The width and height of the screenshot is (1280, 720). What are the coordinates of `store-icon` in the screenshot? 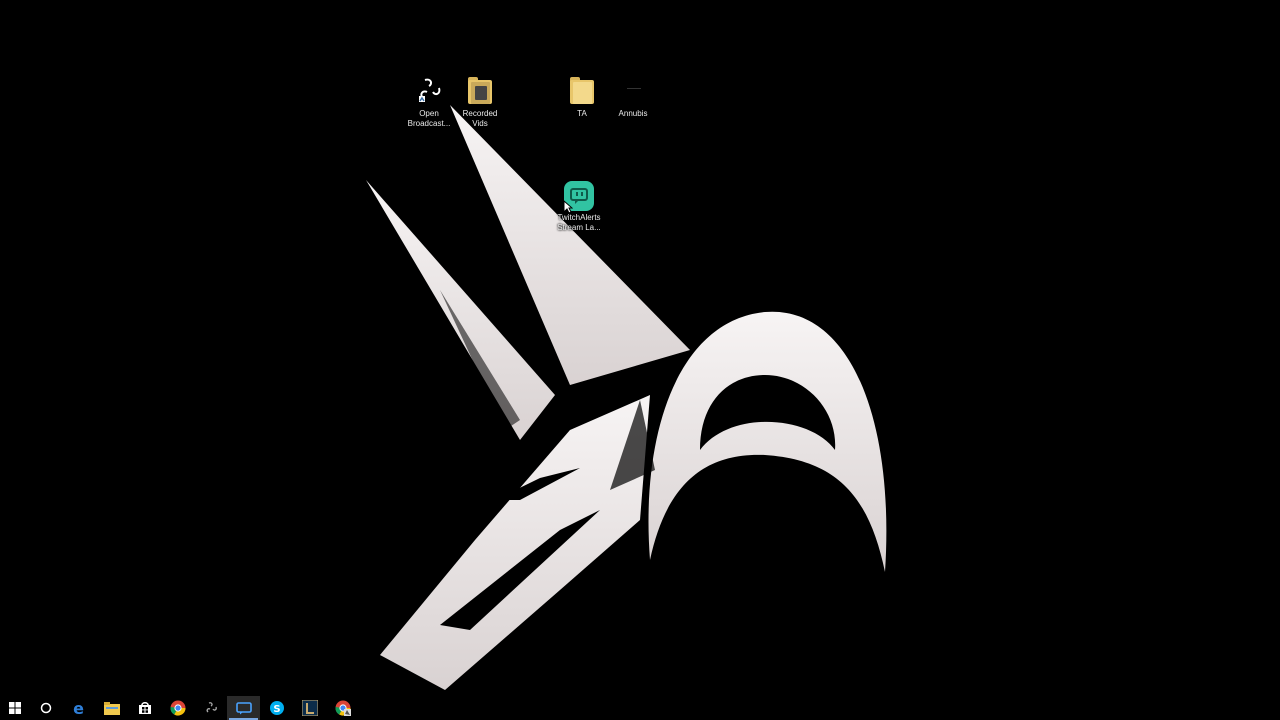 It's located at (144, 708).